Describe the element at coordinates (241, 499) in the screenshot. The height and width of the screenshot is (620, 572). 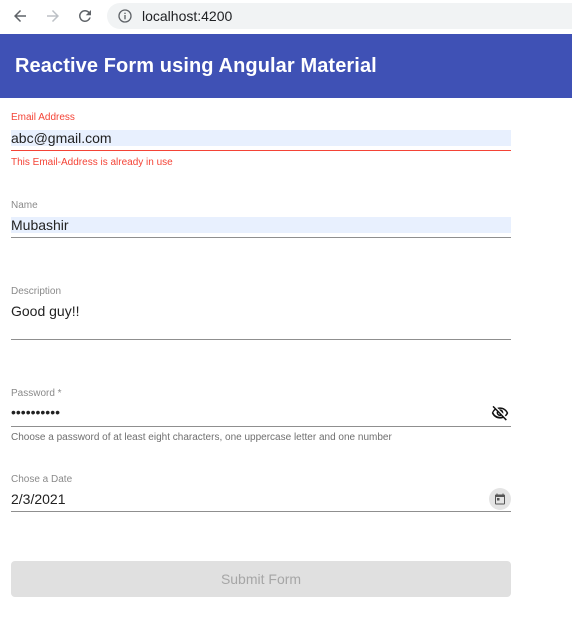
I see `date-input` at that location.